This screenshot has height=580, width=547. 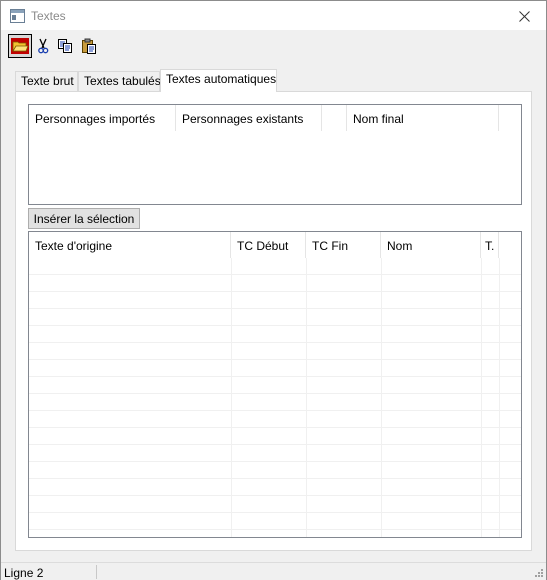 What do you see at coordinates (400, 246) in the screenshot?
I see `column-header-label: Nom` at bounding box center [400, 246].